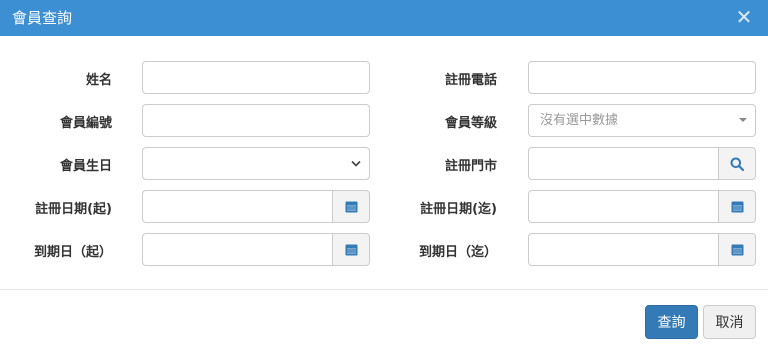 The height and width of the screenshot is (350, 768). Describe the element at coordinates (579, 120) in the screenshot. I see `level-placeholder: 沒有選中數據` at that location.